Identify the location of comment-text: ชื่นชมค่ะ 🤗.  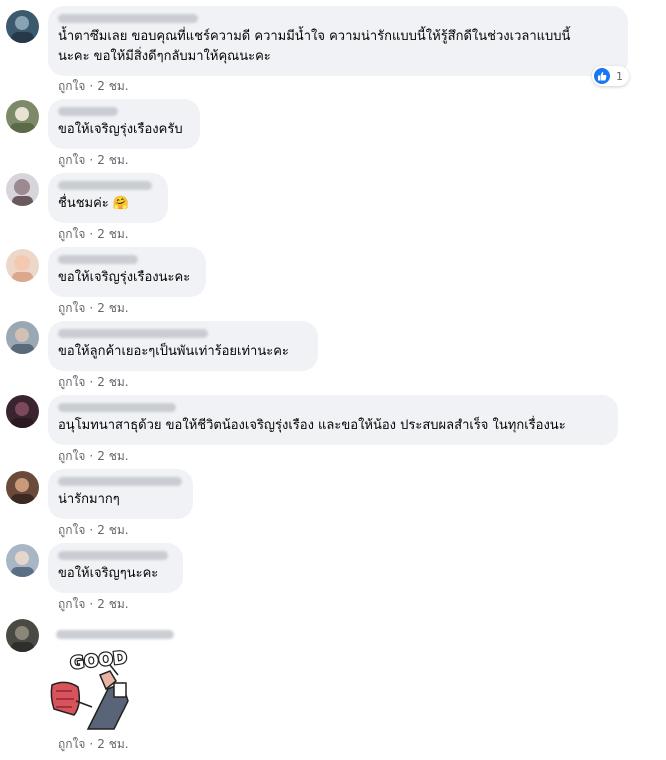
(94, 203).